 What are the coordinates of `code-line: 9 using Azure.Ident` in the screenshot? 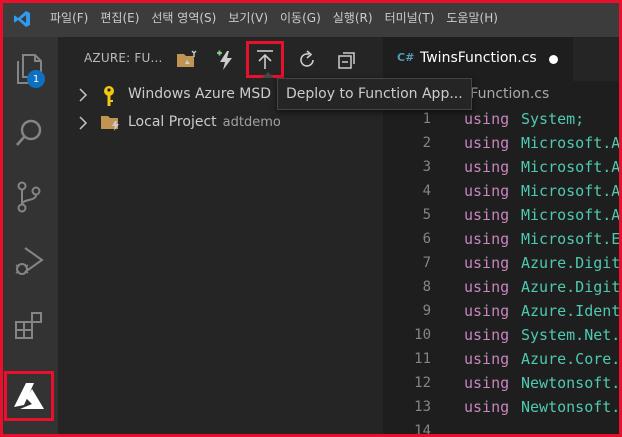 It's located at (502, 312).